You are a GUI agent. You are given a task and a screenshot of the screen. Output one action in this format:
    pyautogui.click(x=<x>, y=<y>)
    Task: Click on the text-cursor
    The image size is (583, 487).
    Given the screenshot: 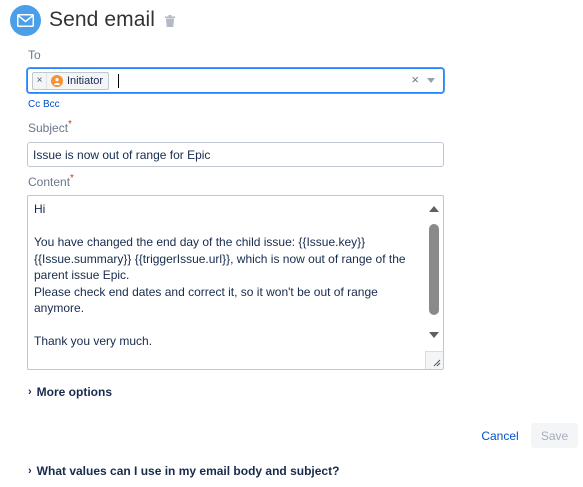 What is the action you would take?
    pyautogui.click(x=119, y=80)
    